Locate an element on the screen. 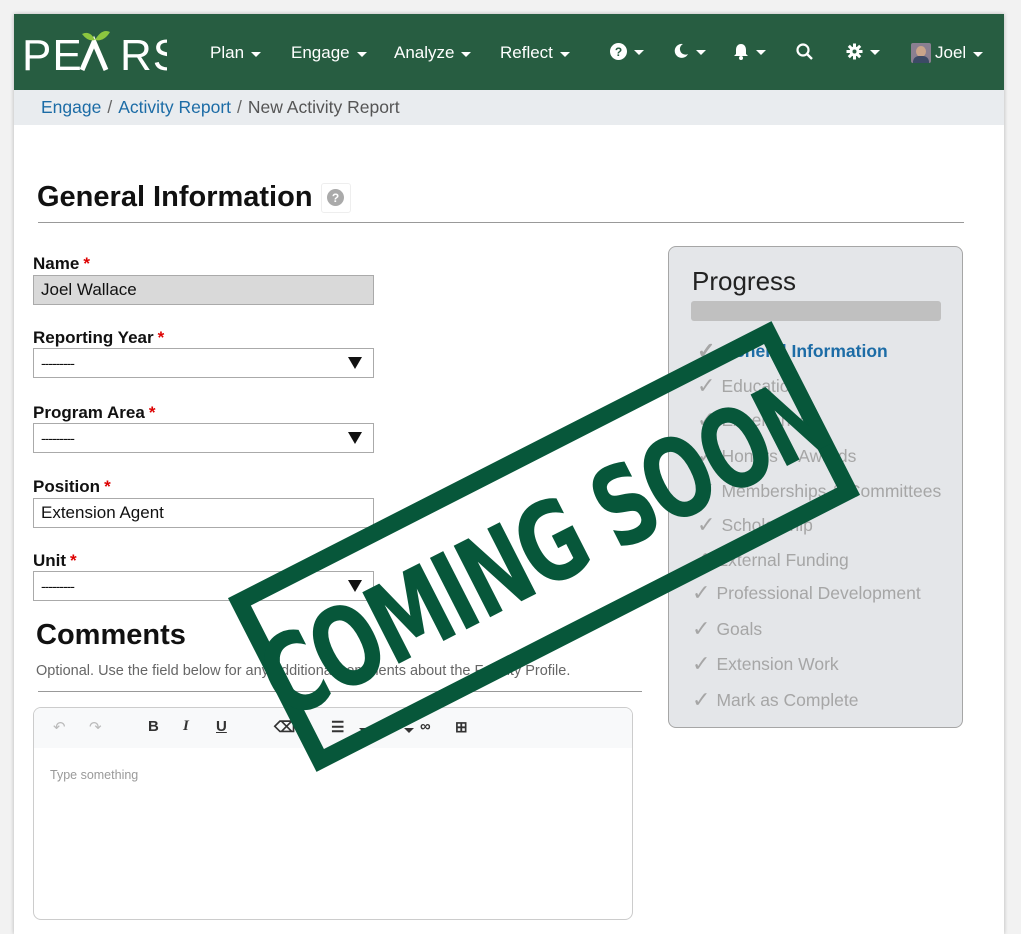 The width and height of the screenshot is (1021, 934). reporting-year-select: --------- is located at coordinates (203, 363).